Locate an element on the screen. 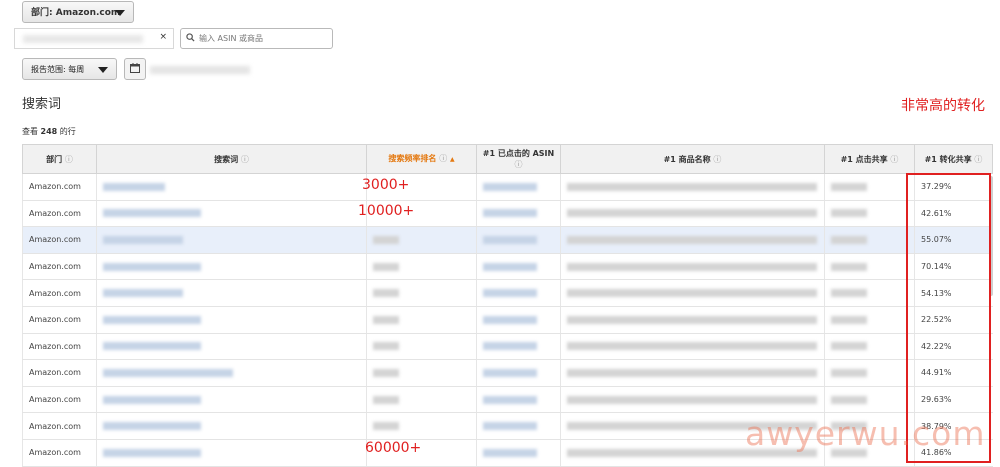 Image resolution: width=1000 pixels, height=467 pixels. table-row: Amazon.com 70.14% is located at coordinates (507, 267).